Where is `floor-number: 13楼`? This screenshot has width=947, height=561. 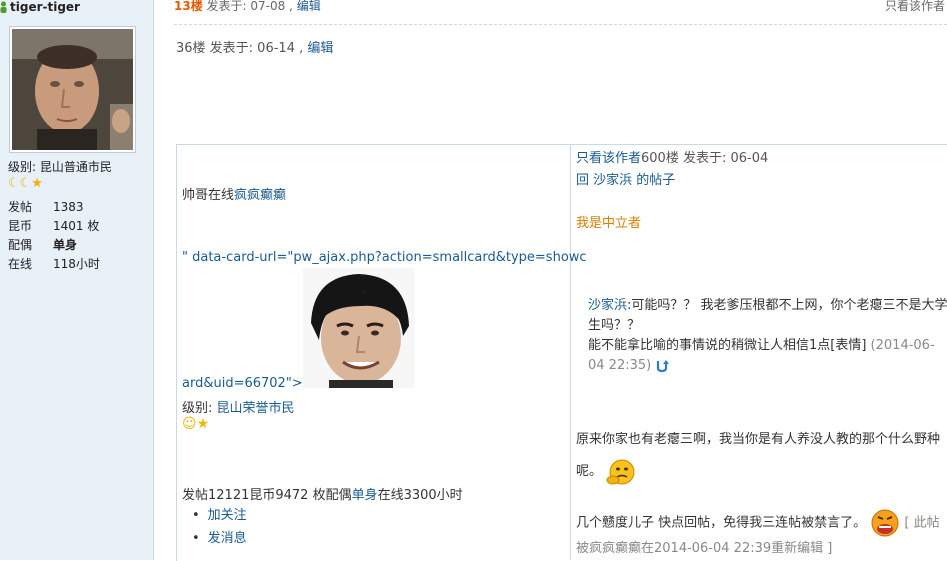 floor-number: 13楼 is located at coordinates (188, 6).